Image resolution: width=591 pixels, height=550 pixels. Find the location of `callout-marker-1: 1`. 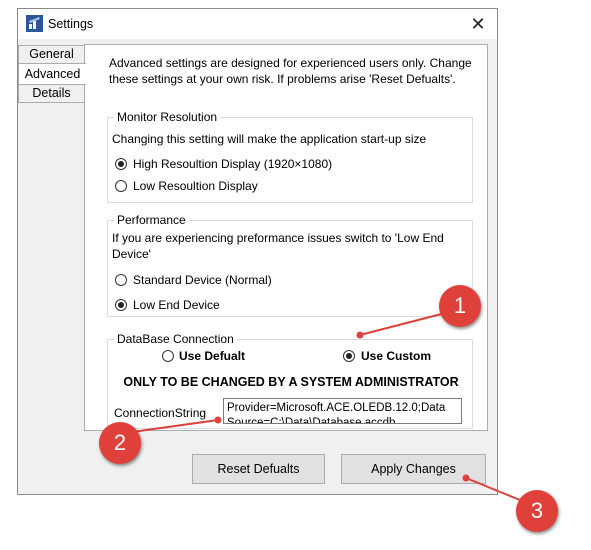

callout-marker-1: 1 is located at coordinates (460, 306).